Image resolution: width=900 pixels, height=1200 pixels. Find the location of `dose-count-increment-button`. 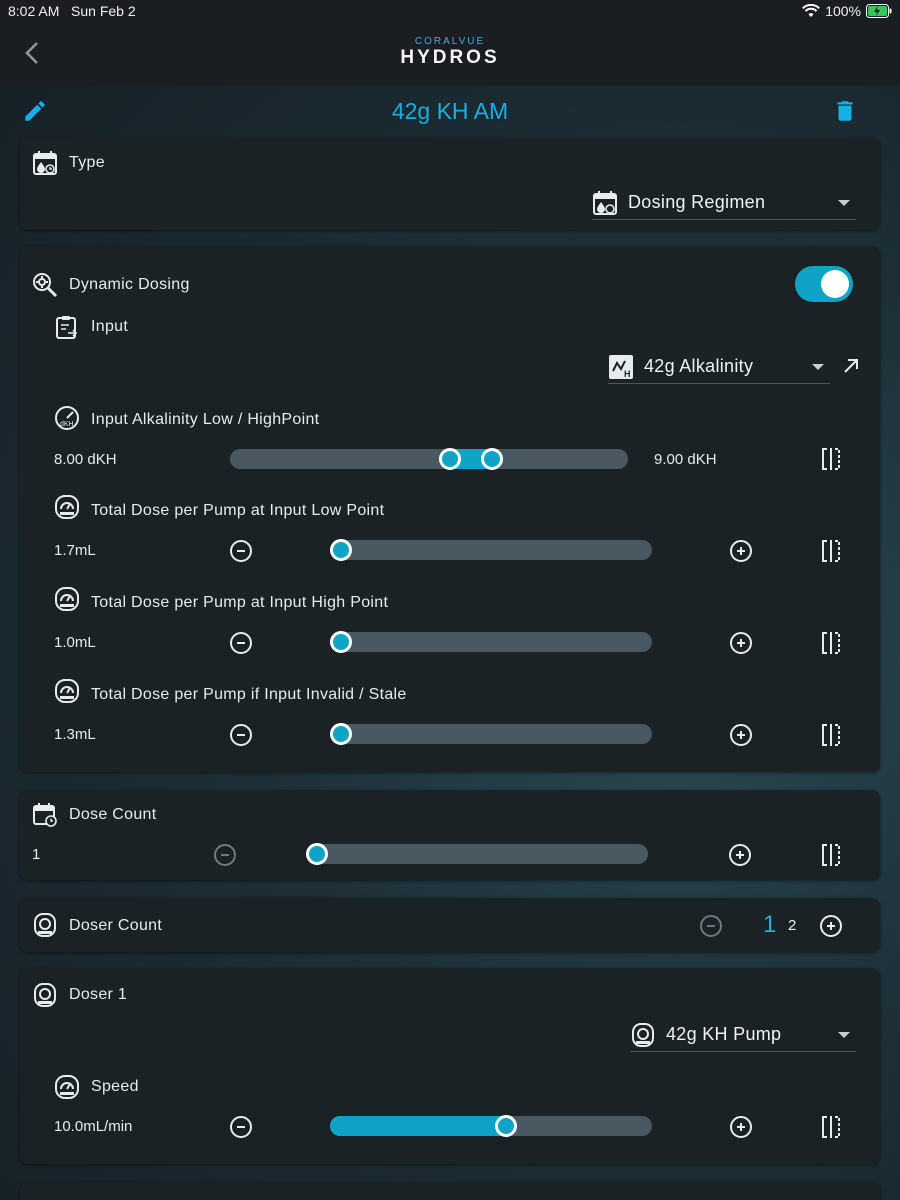

dose-count-increment-button is located at coordinates (740, 855).